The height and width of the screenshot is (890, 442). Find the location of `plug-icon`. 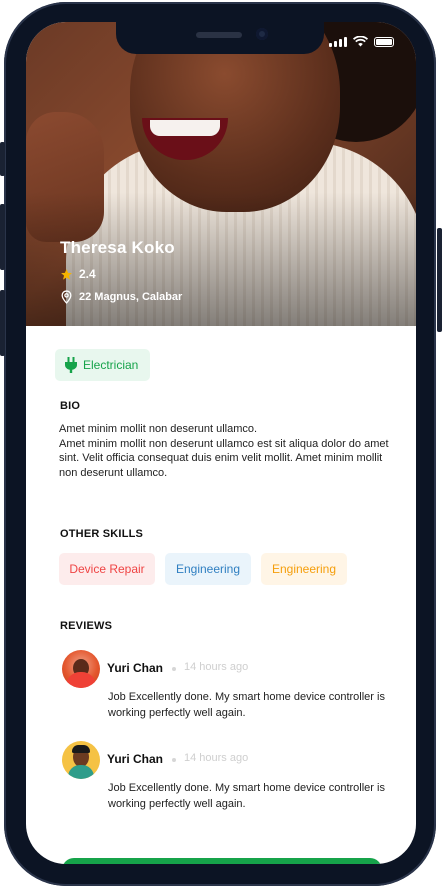

plug-icon is located at coordinates (71, 365).